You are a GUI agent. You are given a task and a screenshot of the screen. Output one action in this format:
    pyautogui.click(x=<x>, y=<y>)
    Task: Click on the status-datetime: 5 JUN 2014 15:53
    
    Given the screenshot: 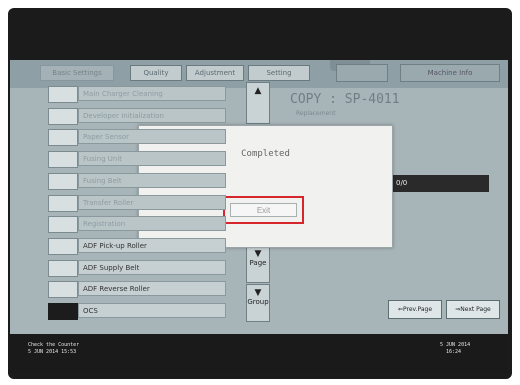 What is the action you would take?
    pyautogui.click(x=52, y=352)
    